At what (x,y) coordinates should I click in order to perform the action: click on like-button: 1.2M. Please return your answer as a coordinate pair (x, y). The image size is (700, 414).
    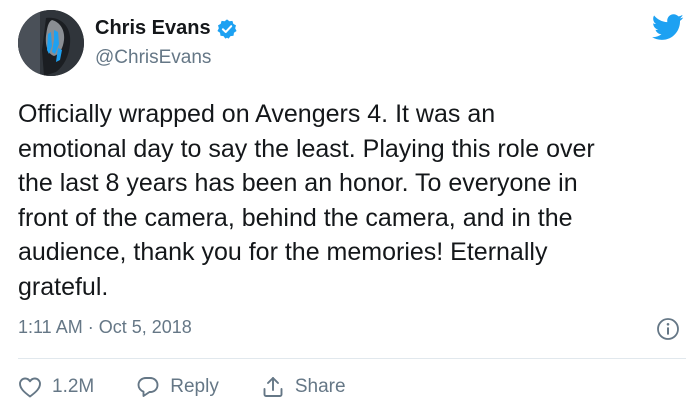
    Looking at the image, I should click on (56, 387).